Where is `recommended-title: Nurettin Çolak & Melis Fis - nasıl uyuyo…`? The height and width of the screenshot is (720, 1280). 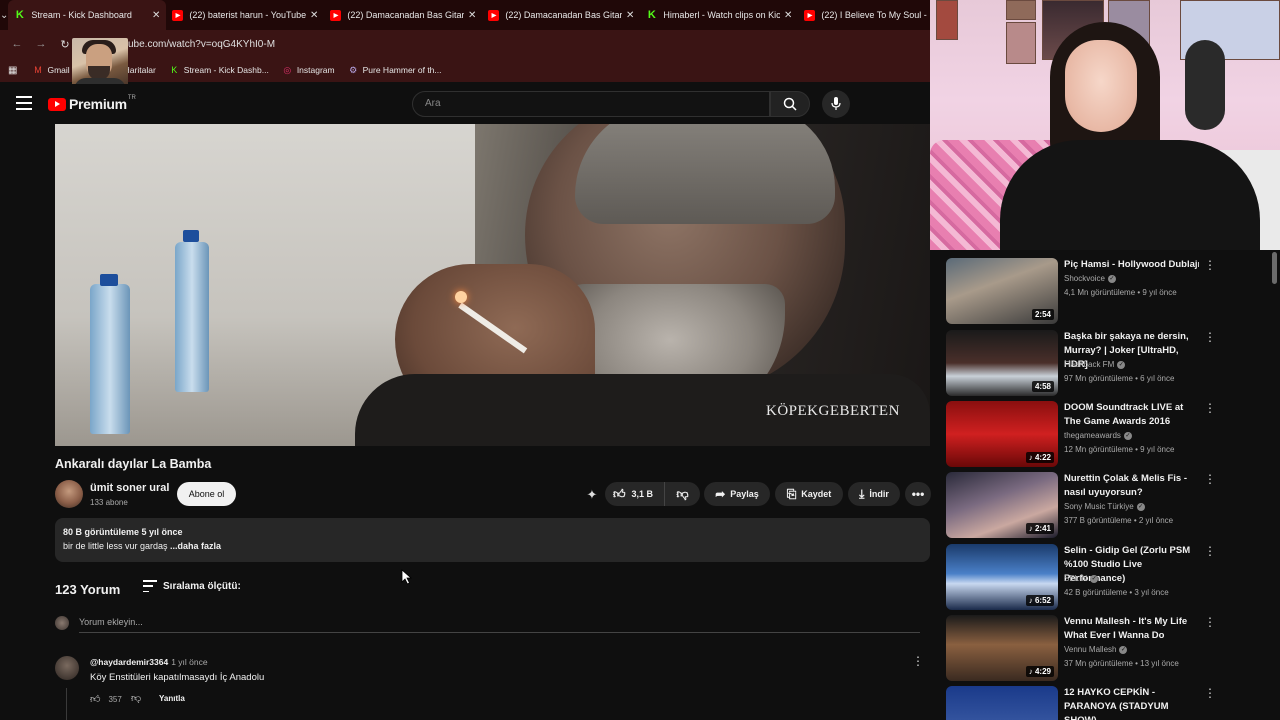
recommended-title: Nurettin Çolak & Melis Fis - nasıl uyuyo… is located at coordinates (1129, 486).